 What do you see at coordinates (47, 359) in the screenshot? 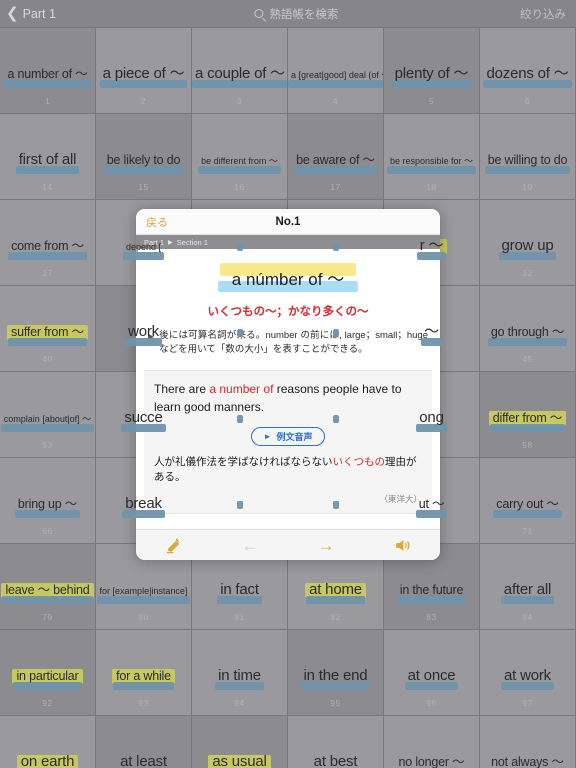
I see `phrase-number: 40` at bounding box center [47, 359].